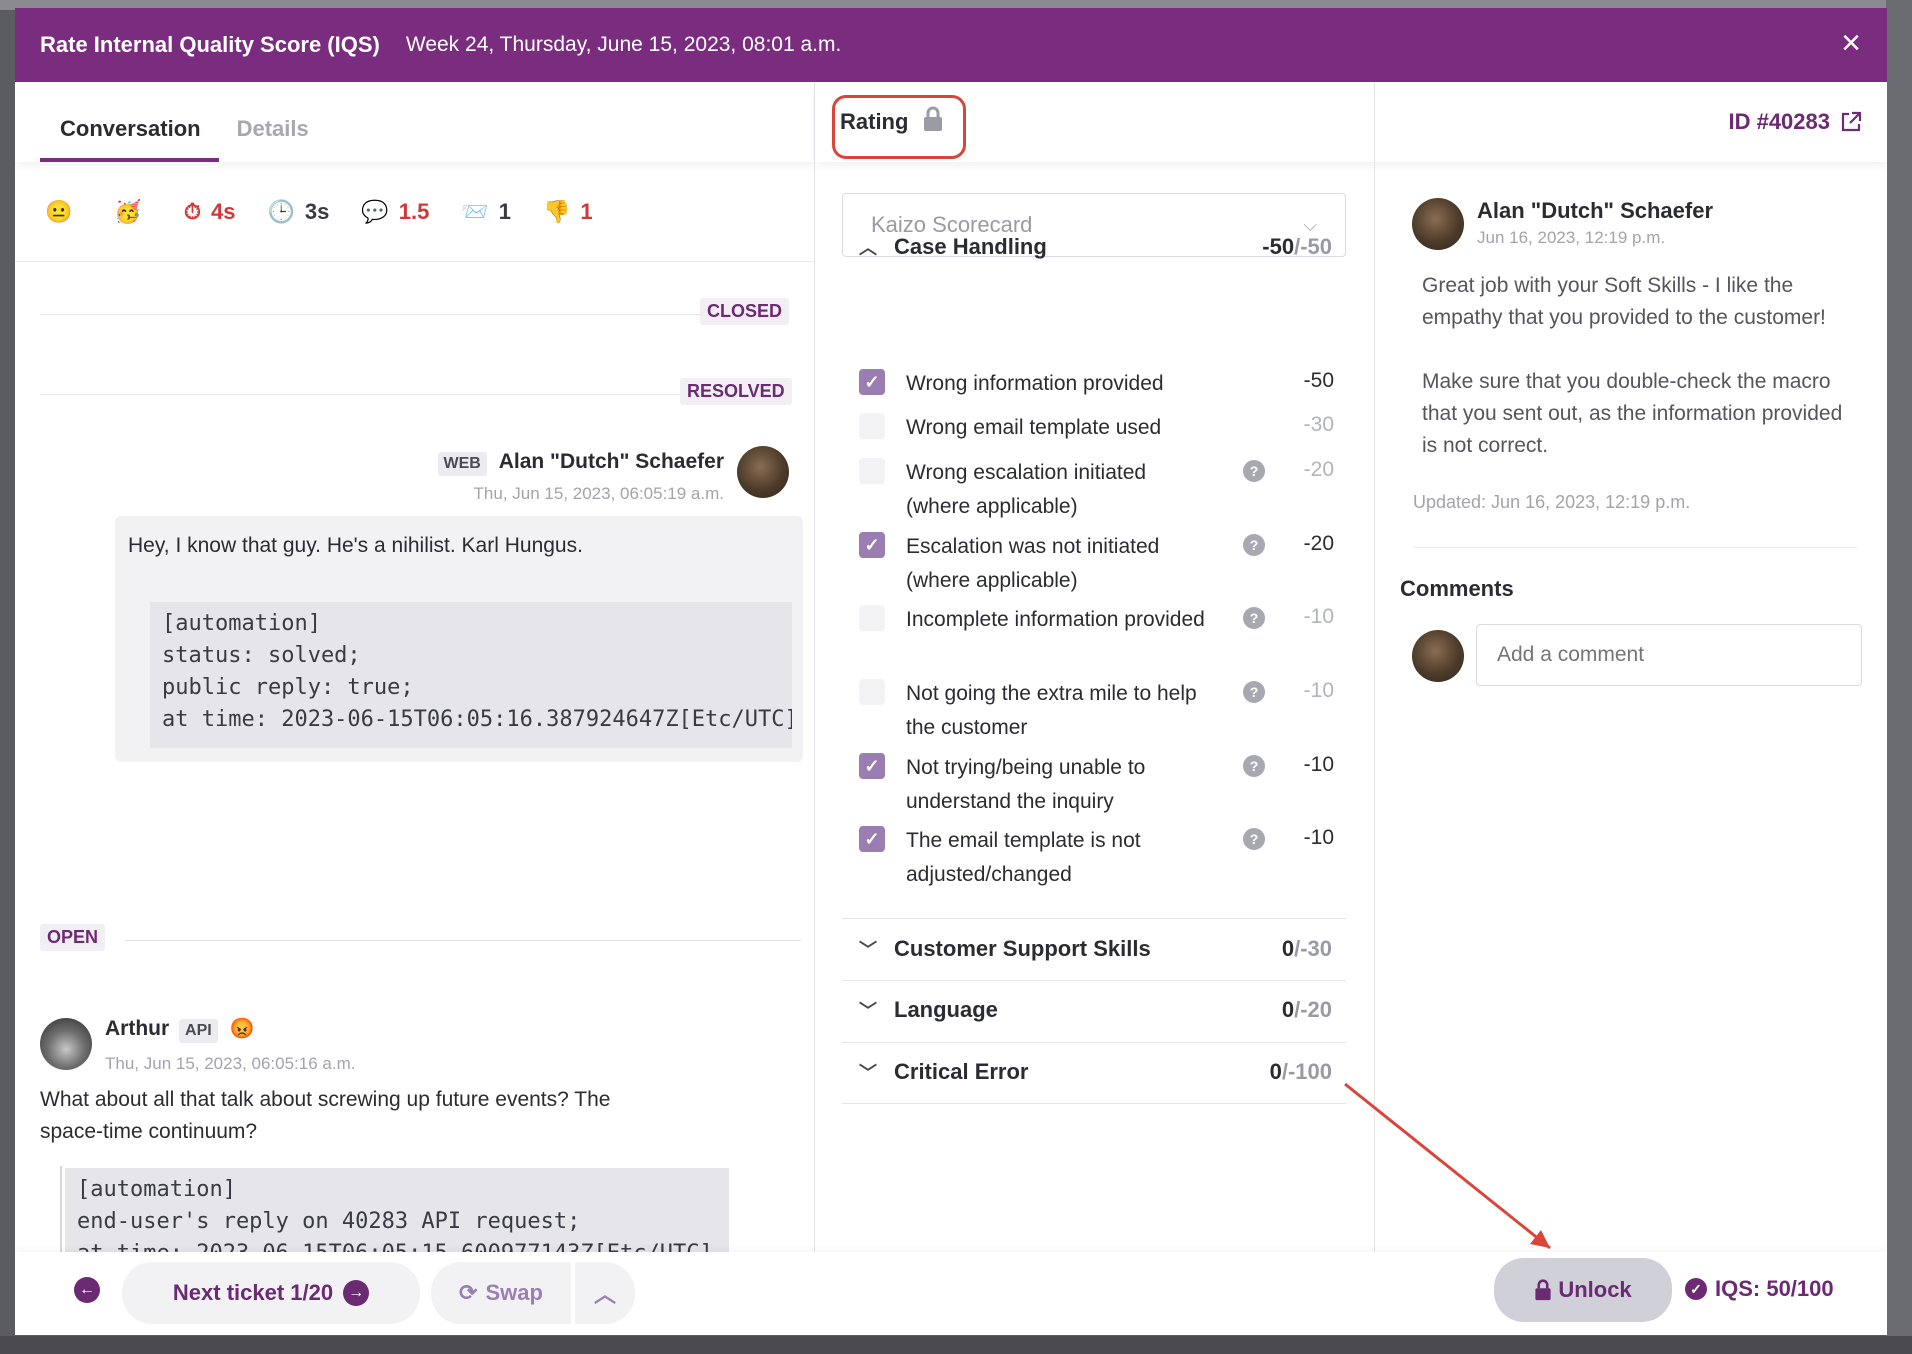 This screenshot has width=1912, height=1354. I want to click on message-time: Thu, Jun 15, 2023, 06:05:16 a.m., so click(230, 1063).